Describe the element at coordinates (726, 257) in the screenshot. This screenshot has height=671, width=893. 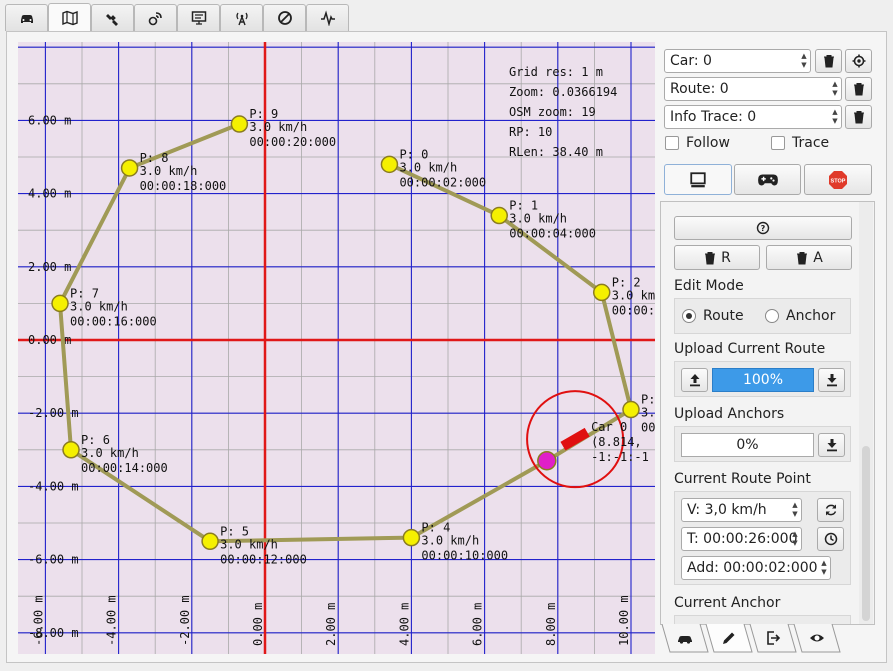
I see `delete-r-label: R` at that location.